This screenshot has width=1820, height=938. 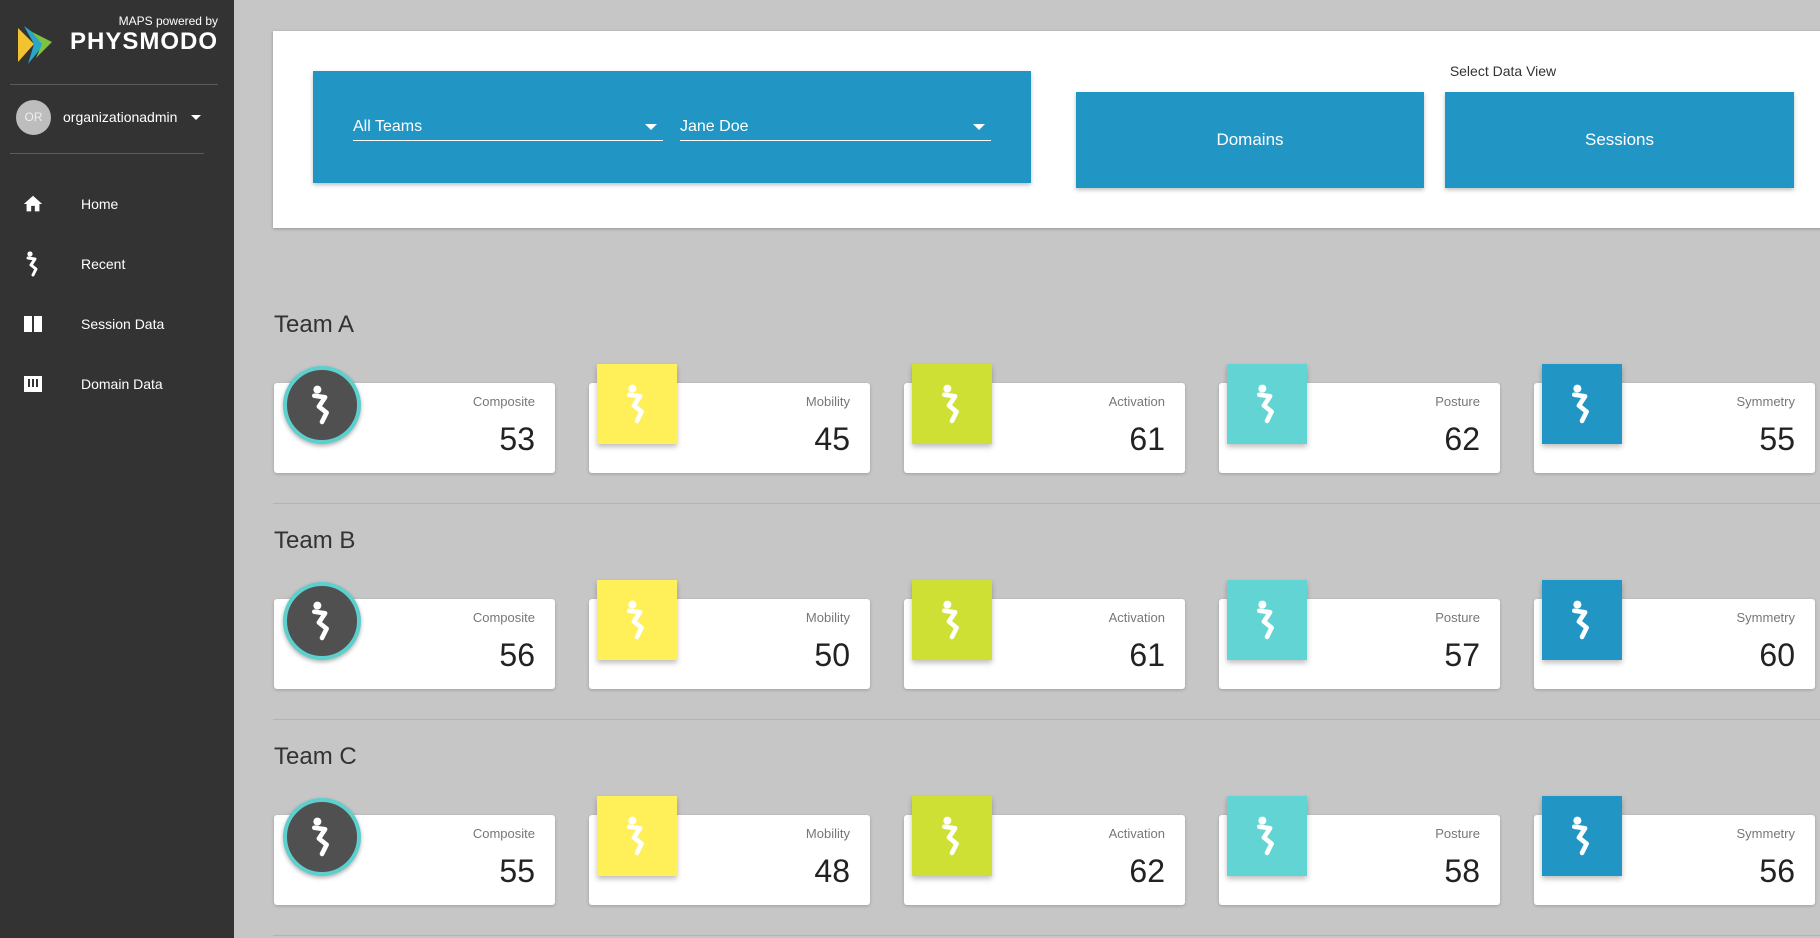 I want to click on metric-value: 50, so click(x=832, y=655).